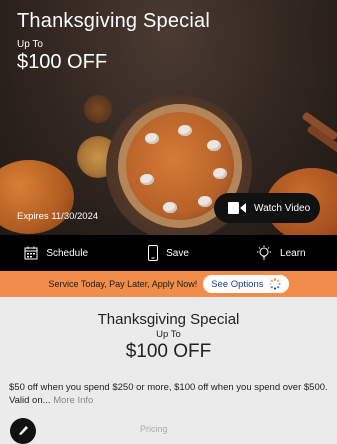  I want to click on phone-icon, so click(153, 253).